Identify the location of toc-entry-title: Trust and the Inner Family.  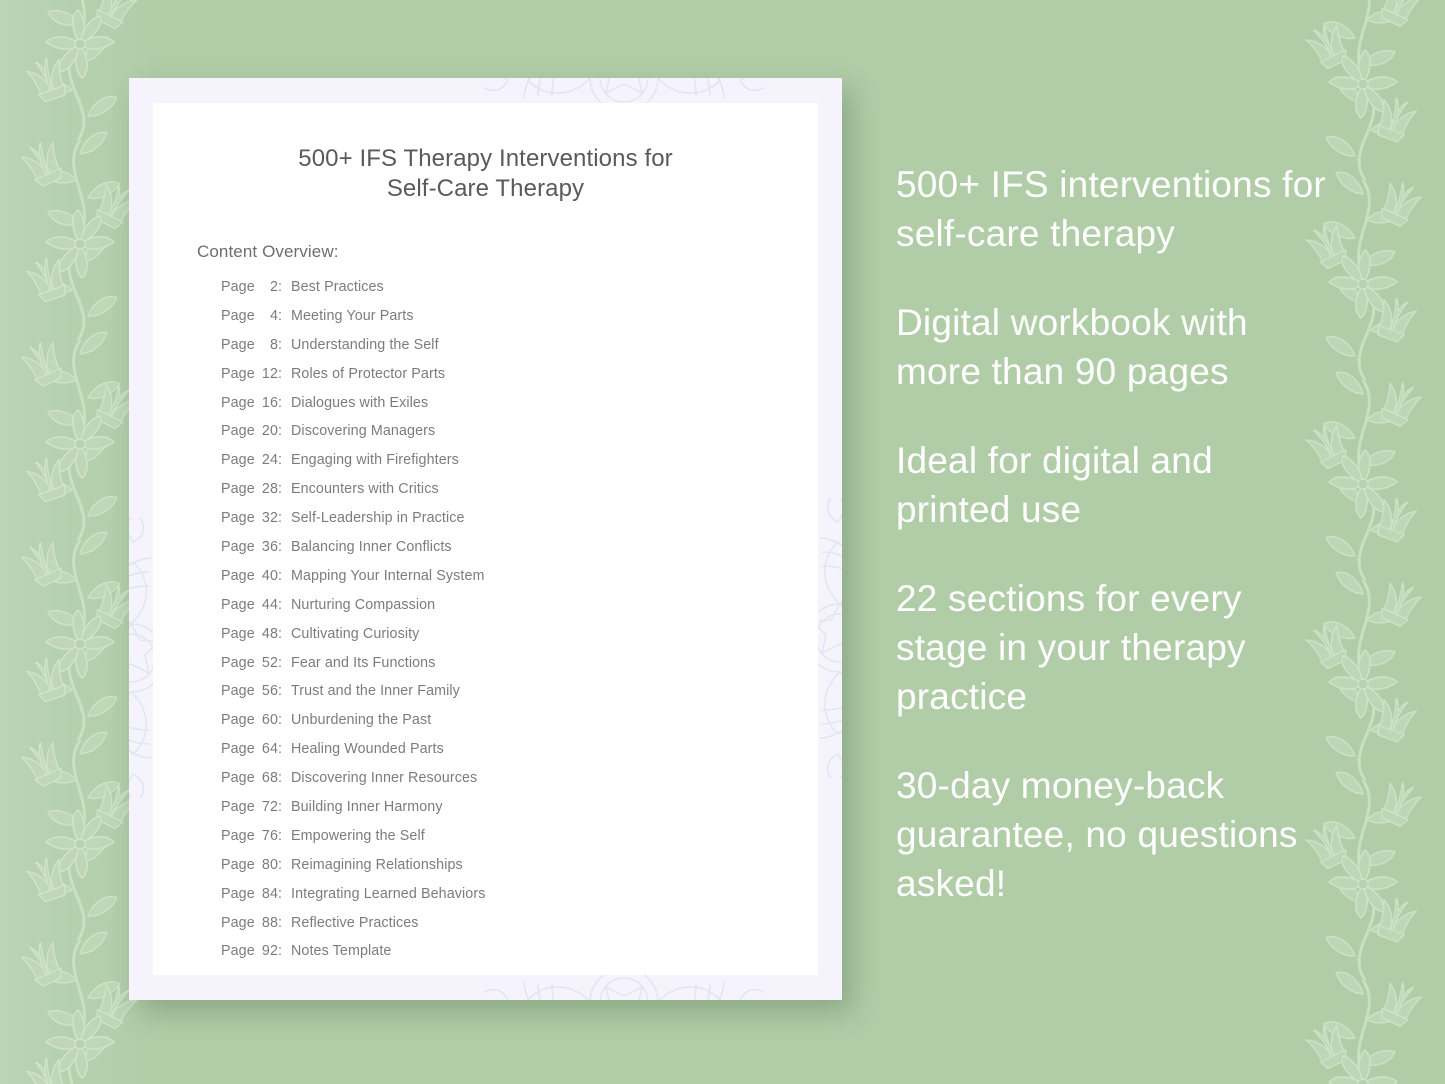
(375, 691).